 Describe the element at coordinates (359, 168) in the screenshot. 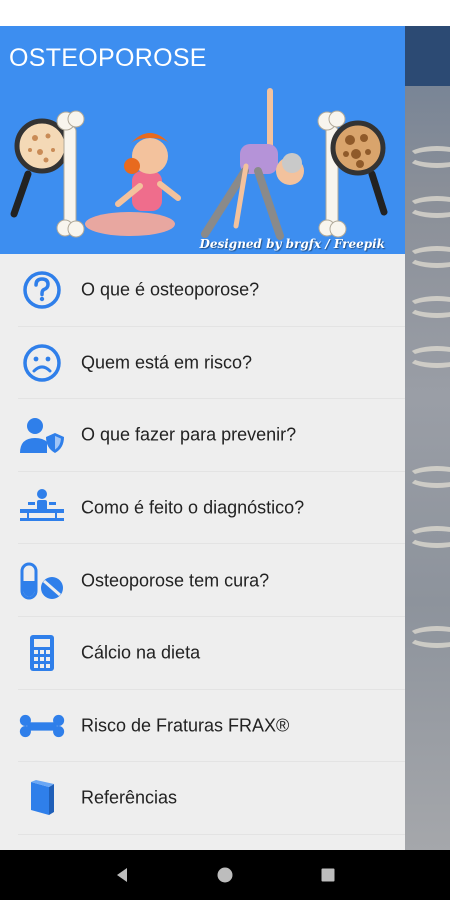

I see `magnifier-right-icon` at that location.